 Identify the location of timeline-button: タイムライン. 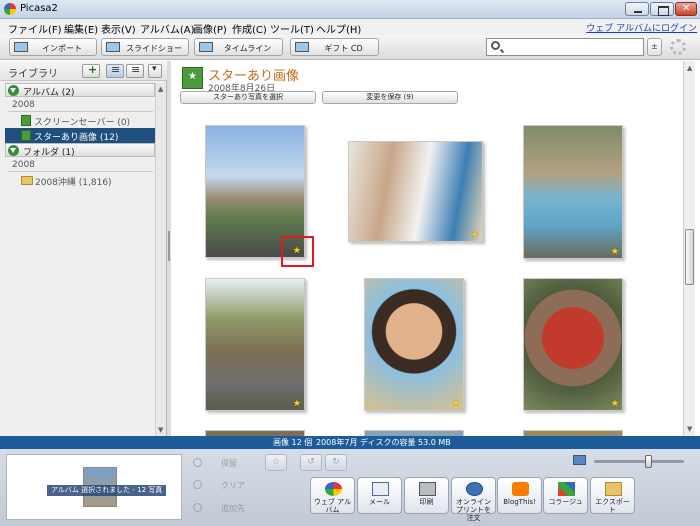
(238, 47).